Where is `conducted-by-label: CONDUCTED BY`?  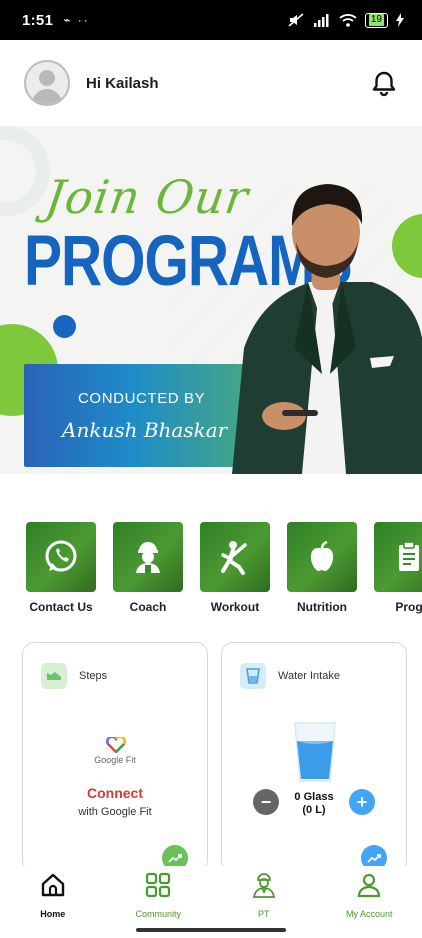 conducted-by-label: CONDUCTED BY is located at coordinates (142, 398).